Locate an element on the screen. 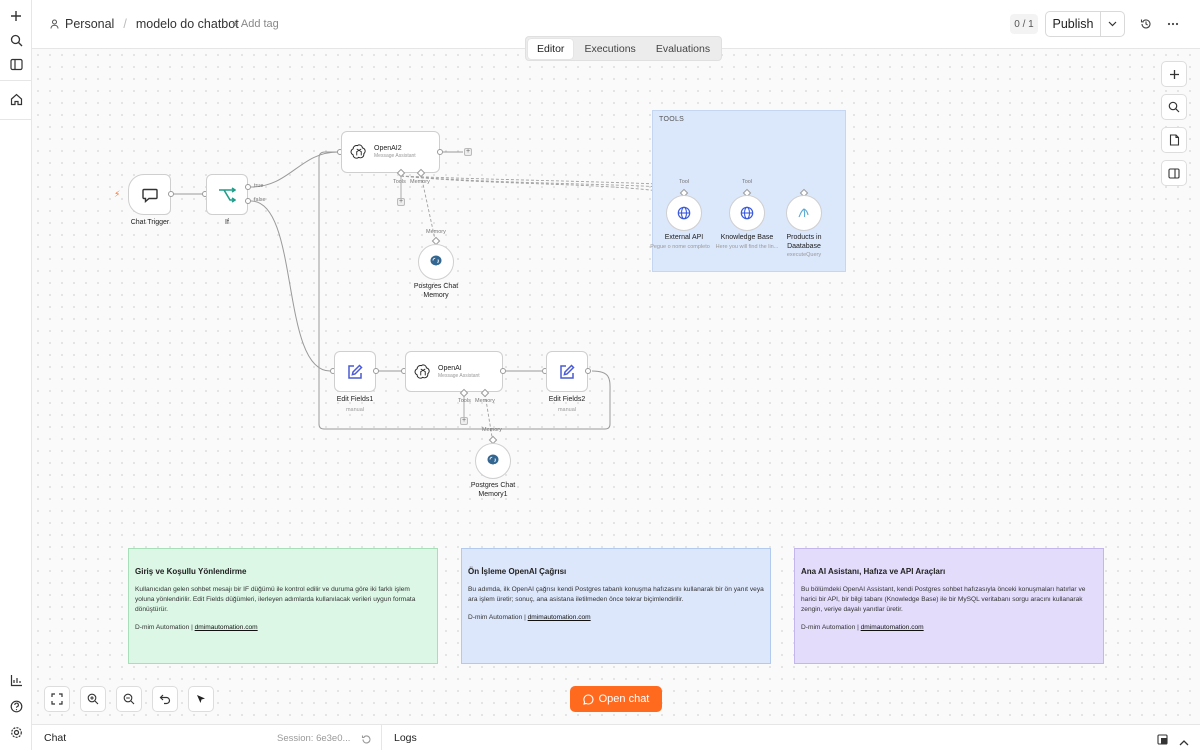  zoom-in-icon is located at coordinates (93, 699).